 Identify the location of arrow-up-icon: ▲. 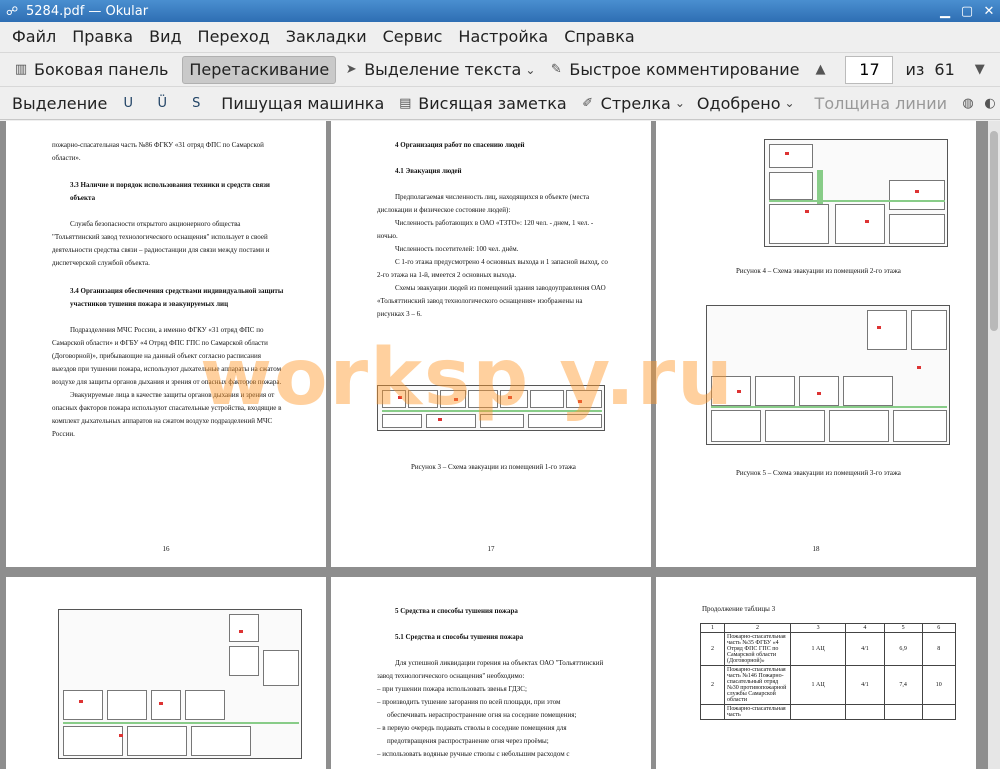
(820, 69).